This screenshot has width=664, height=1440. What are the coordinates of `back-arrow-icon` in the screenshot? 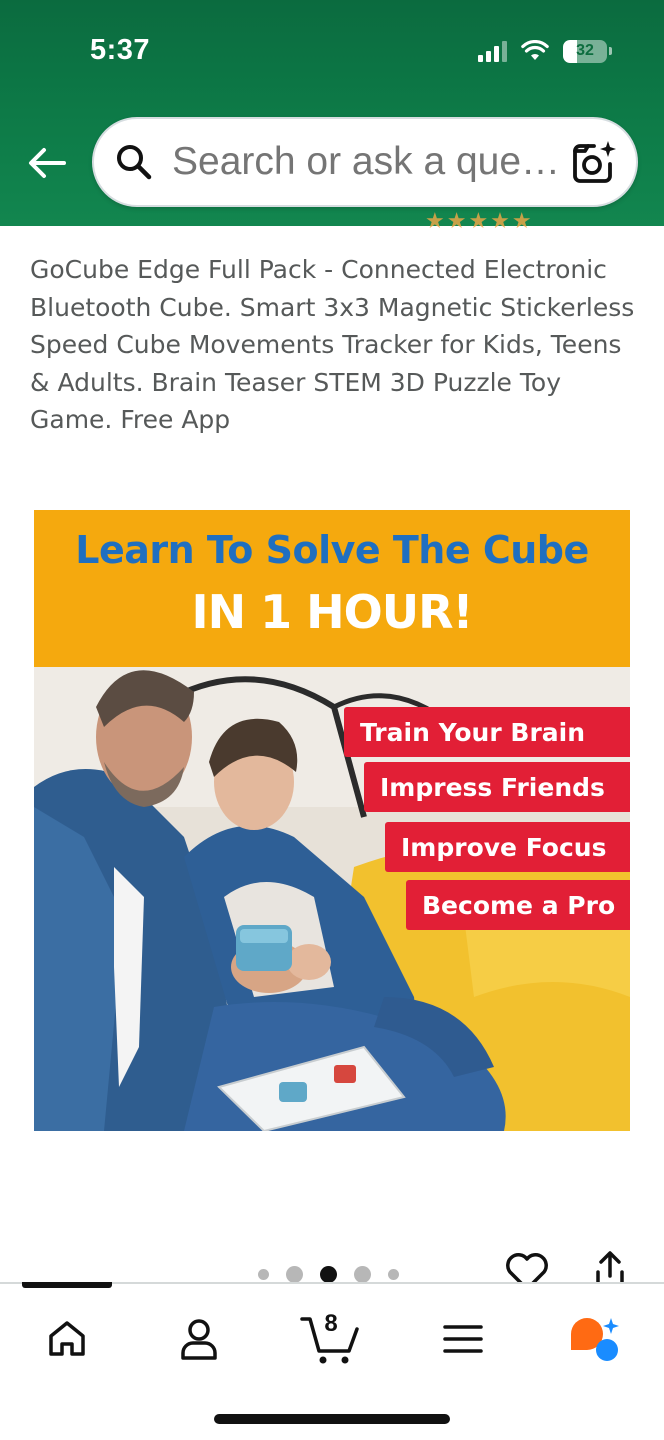 It's located at (47, 163).